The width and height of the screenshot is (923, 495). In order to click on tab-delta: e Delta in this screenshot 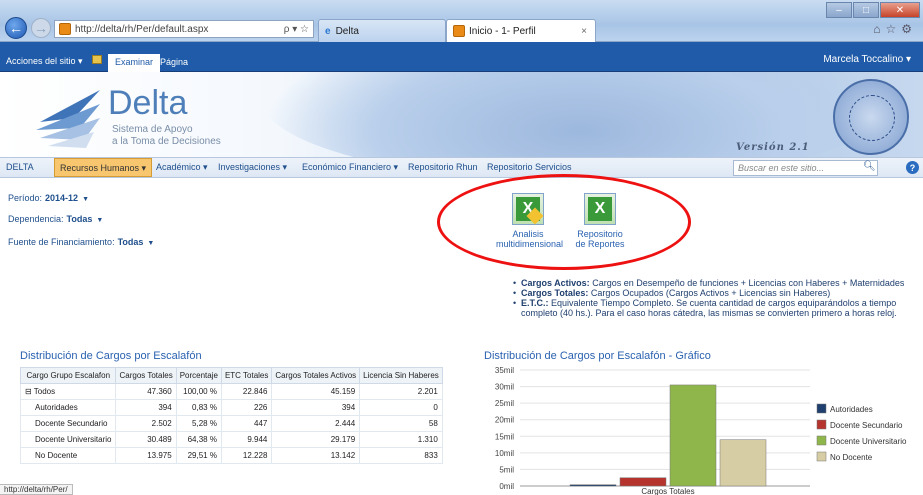, I will do `click(382, 30)`.